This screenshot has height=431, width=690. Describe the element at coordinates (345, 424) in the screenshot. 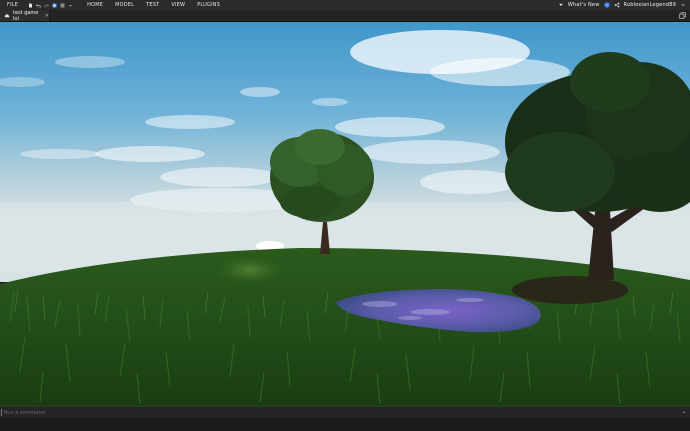

I see `status-bar` at that location.